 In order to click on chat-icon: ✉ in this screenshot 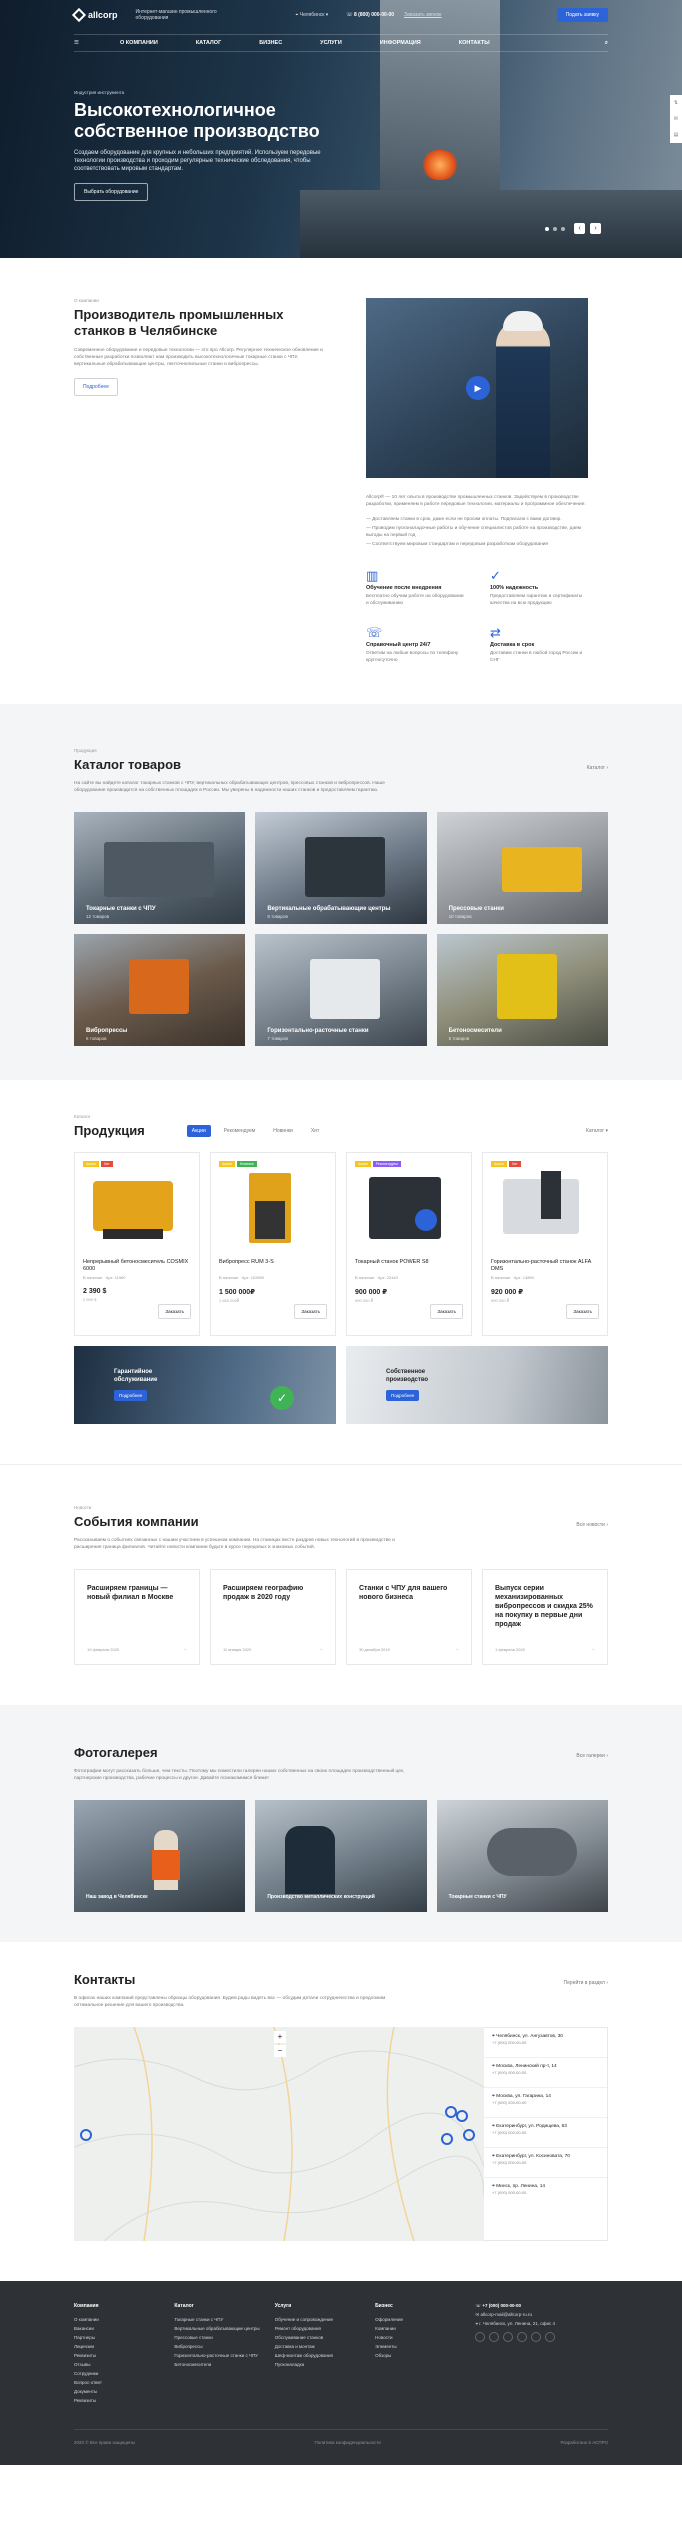, I will do `click(676, 119)`.